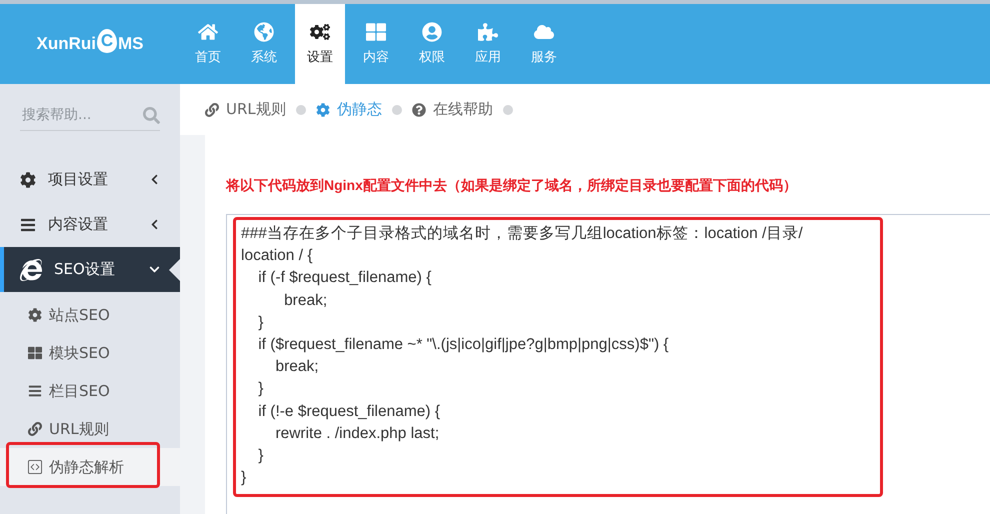 The width and height of the screenshot is (990, 514). Describe the element at coordinates (90, 391) in the screenshot. I see `menu-item: 栏目SEO` at that location.